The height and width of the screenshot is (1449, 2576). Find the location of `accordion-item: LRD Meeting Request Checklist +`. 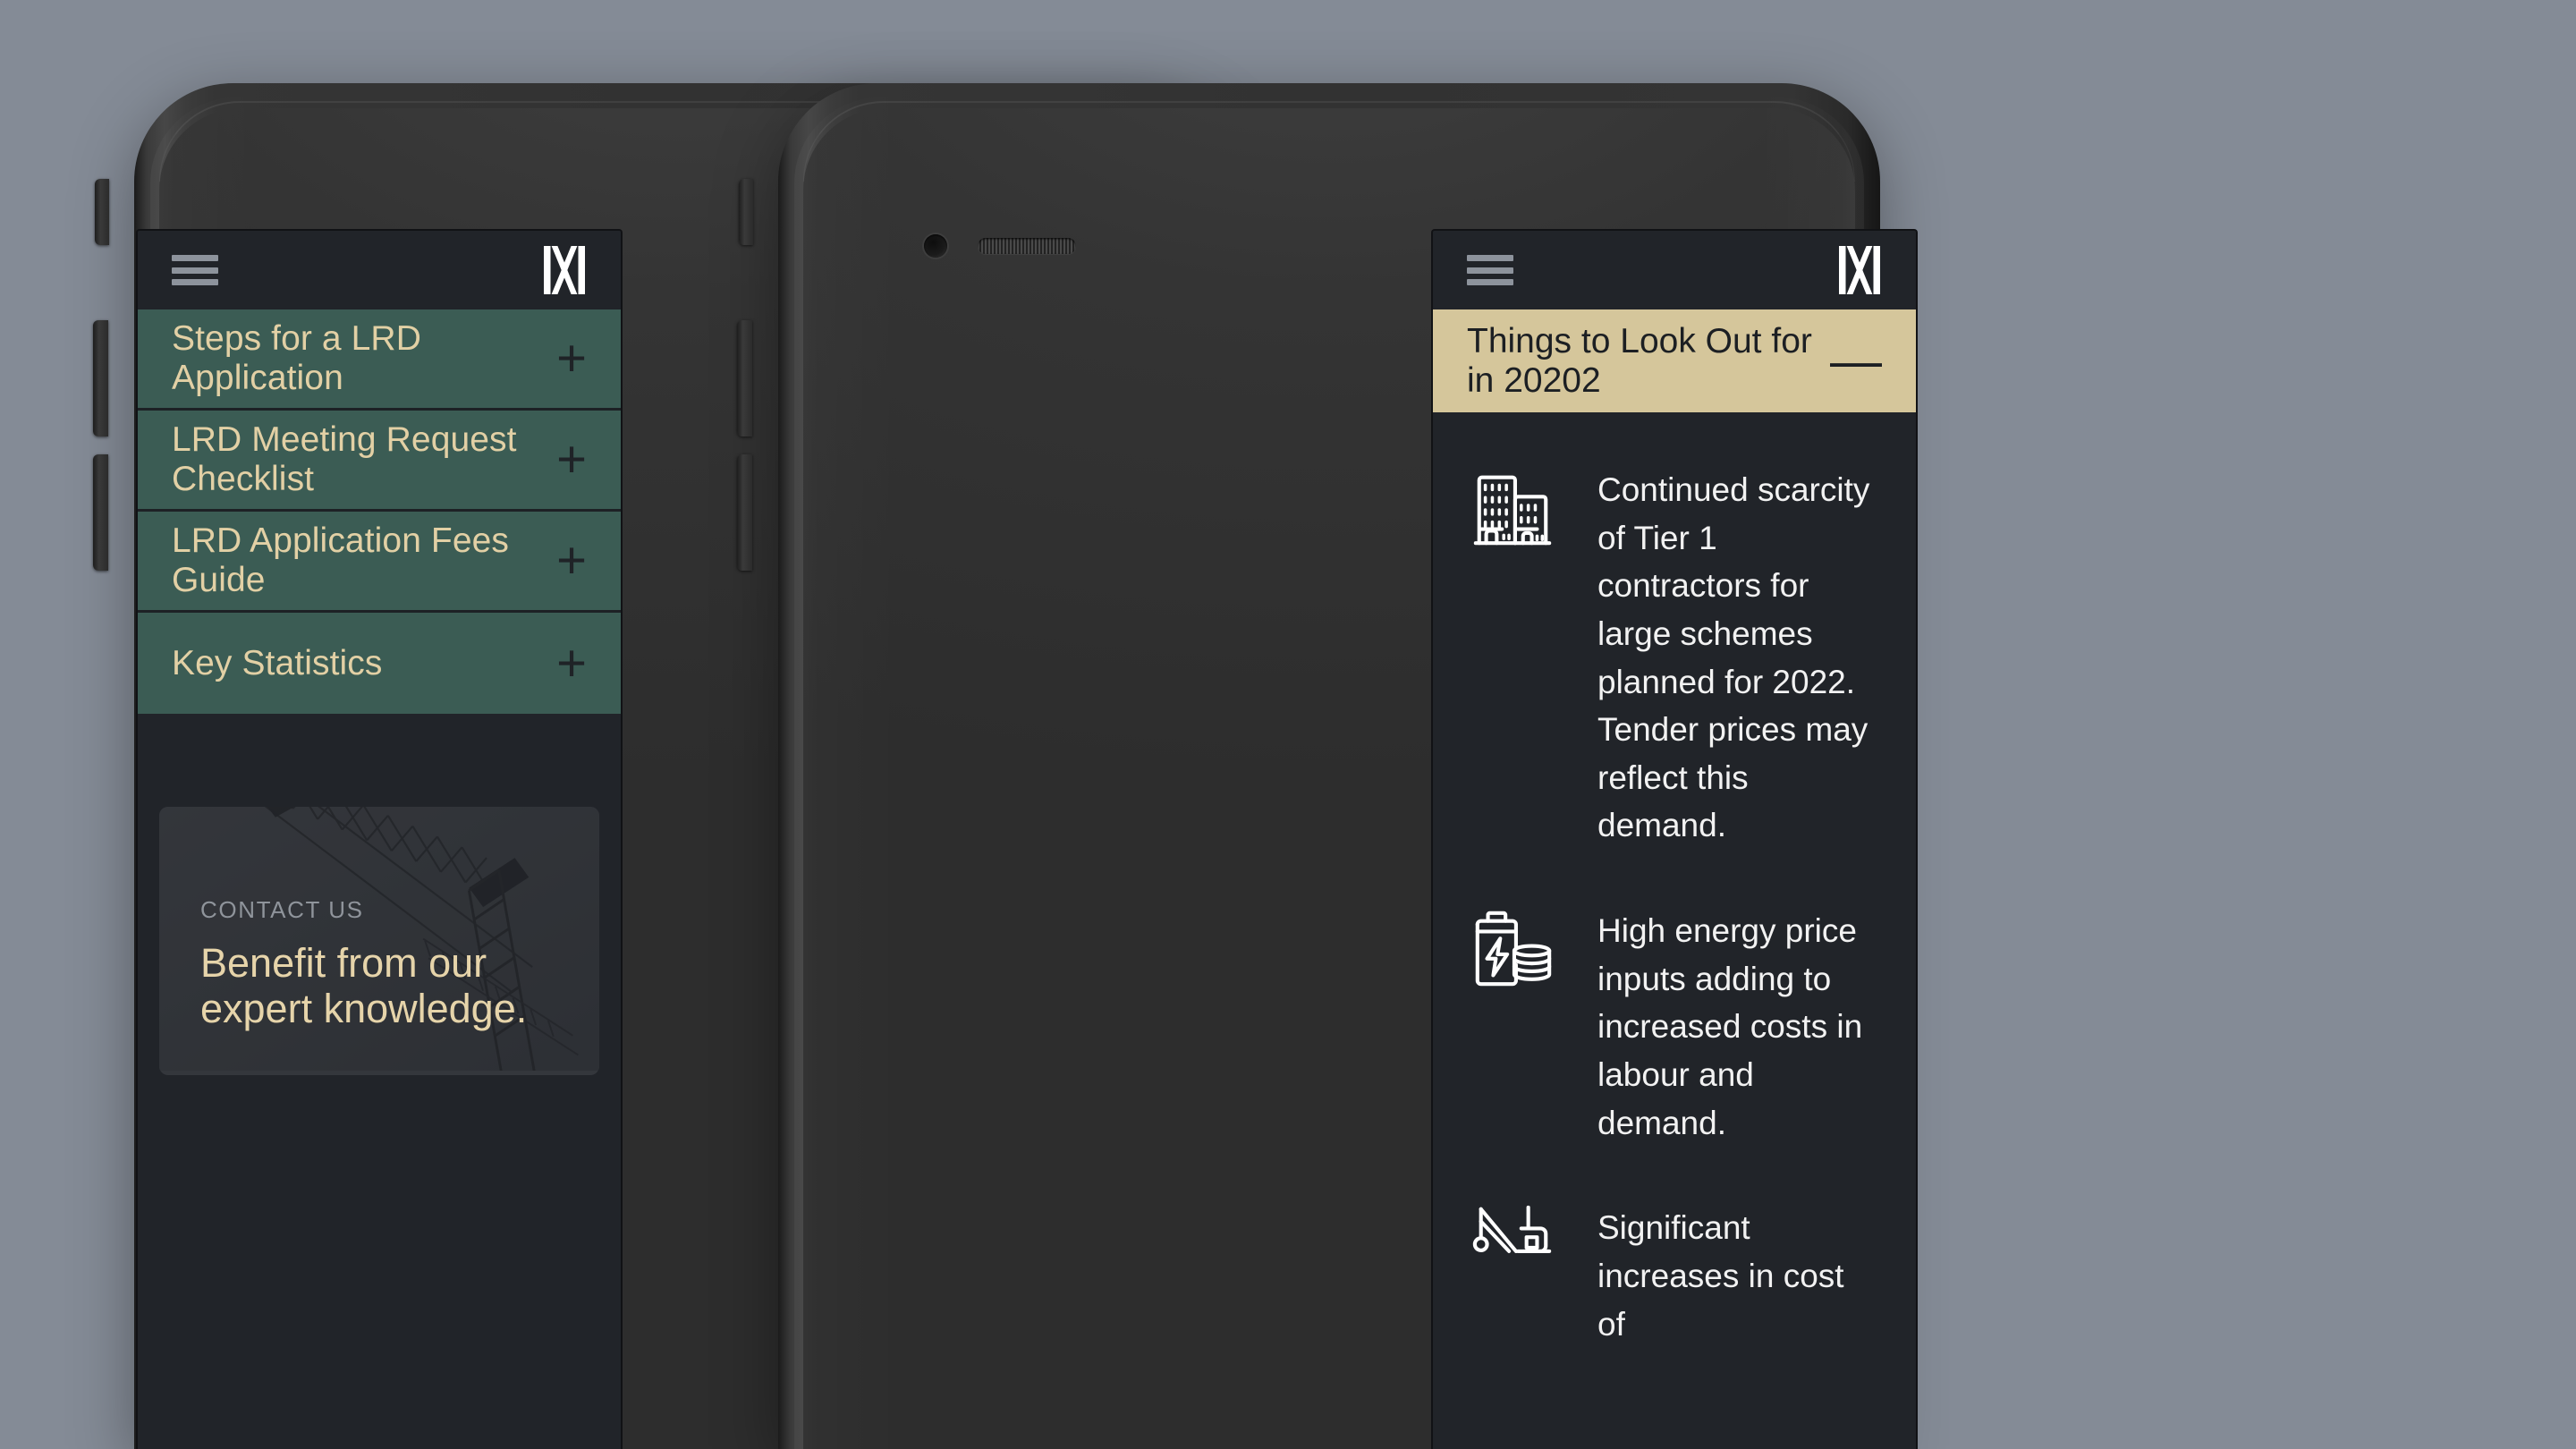

accordion-item: LRD Meeting Request Checklist + is located at coordinates (379, 461).